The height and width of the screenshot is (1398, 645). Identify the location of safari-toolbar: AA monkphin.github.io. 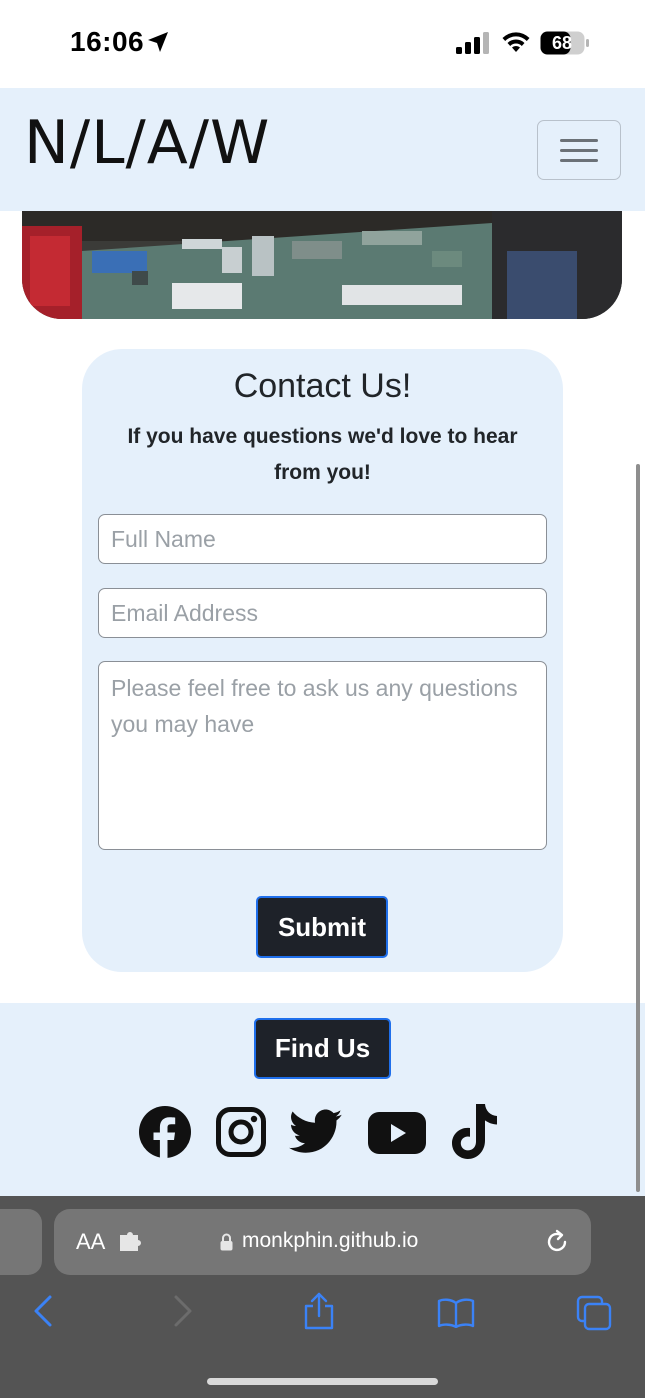
(322, 1297).